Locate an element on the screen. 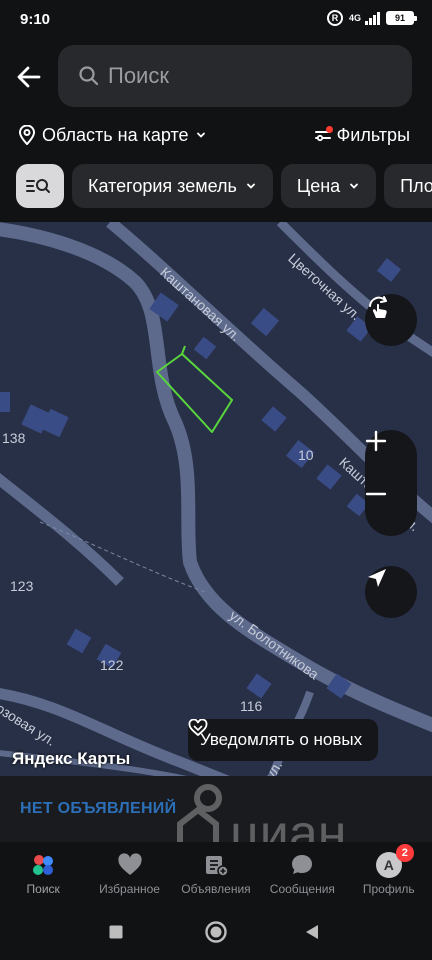 The height and width of the screenshot is (960, 432). nav-label: Поиск is located at coordinates (43, 889).